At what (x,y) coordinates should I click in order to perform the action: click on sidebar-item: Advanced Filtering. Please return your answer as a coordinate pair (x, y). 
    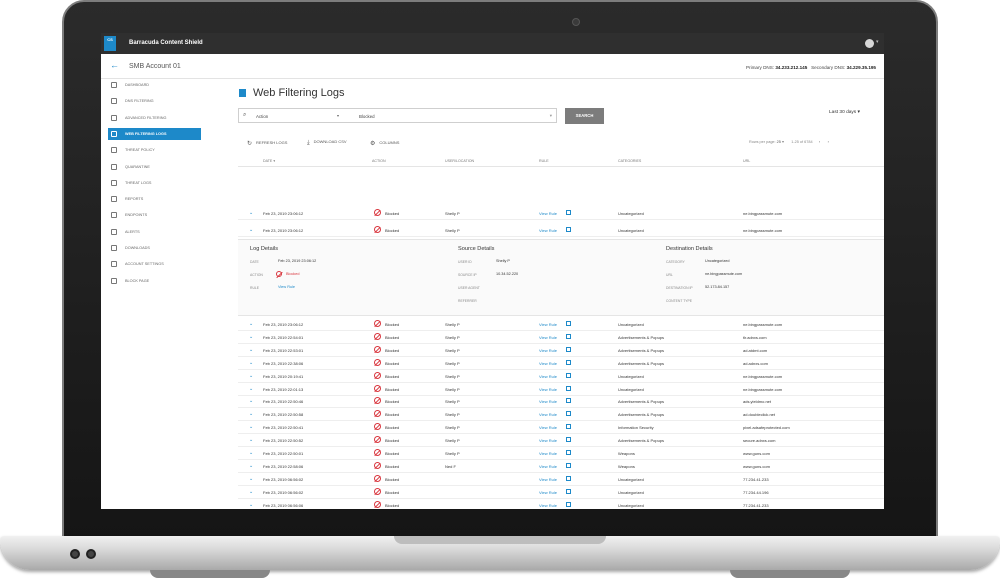
    Looking at the image, I should click on (154, 118).